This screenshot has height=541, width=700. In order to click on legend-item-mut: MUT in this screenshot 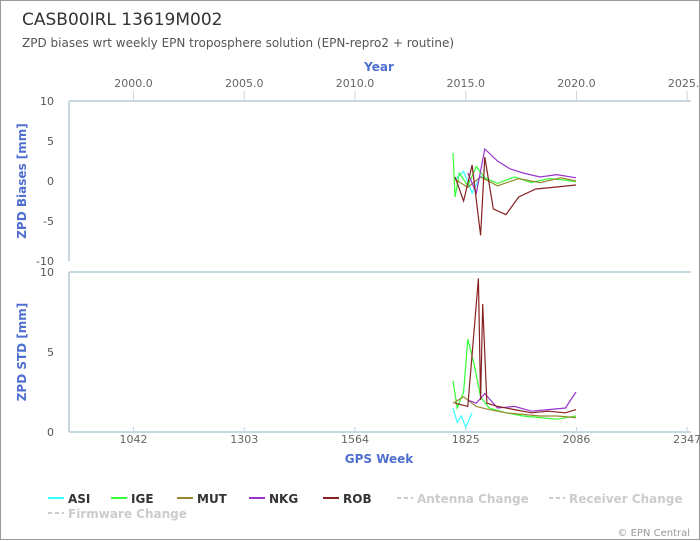, I will do `click(202, 499)`.